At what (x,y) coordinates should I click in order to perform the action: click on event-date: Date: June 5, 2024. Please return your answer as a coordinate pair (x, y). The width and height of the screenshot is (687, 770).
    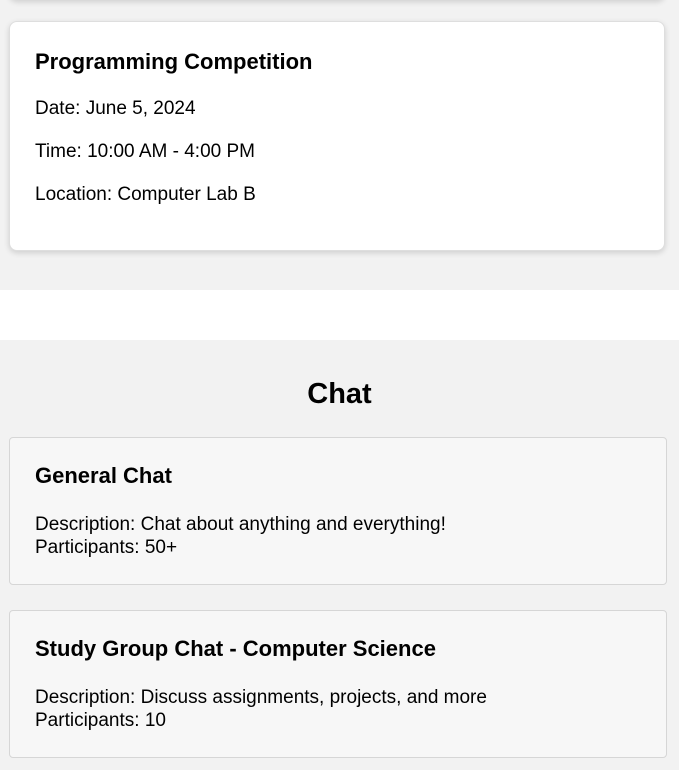
    Looking at the image, I should click on (115, 108).